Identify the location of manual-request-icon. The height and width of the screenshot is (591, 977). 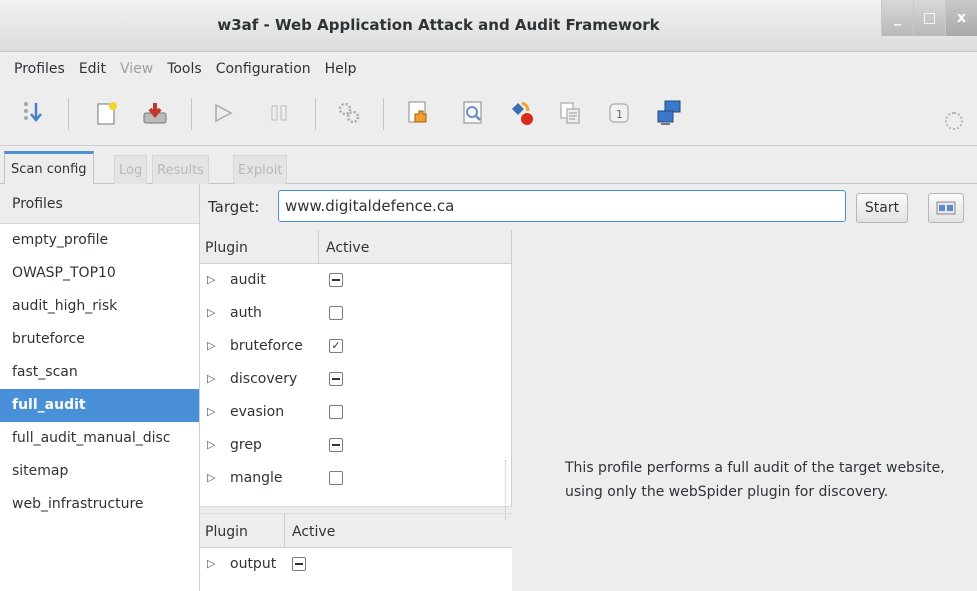
(419, 113).